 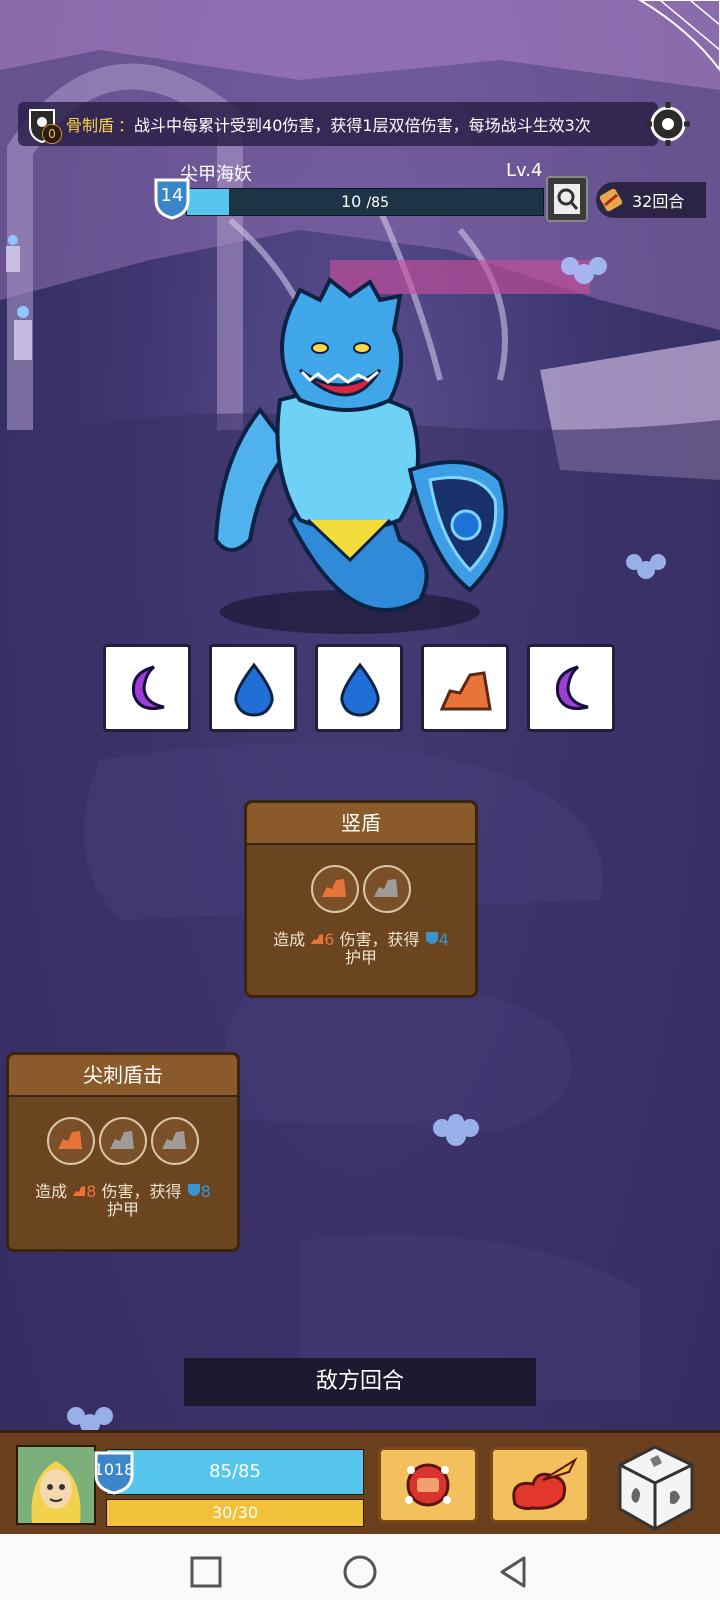 I want to click on player-energy-bar: 30/30, so click(x=235, y=1513).